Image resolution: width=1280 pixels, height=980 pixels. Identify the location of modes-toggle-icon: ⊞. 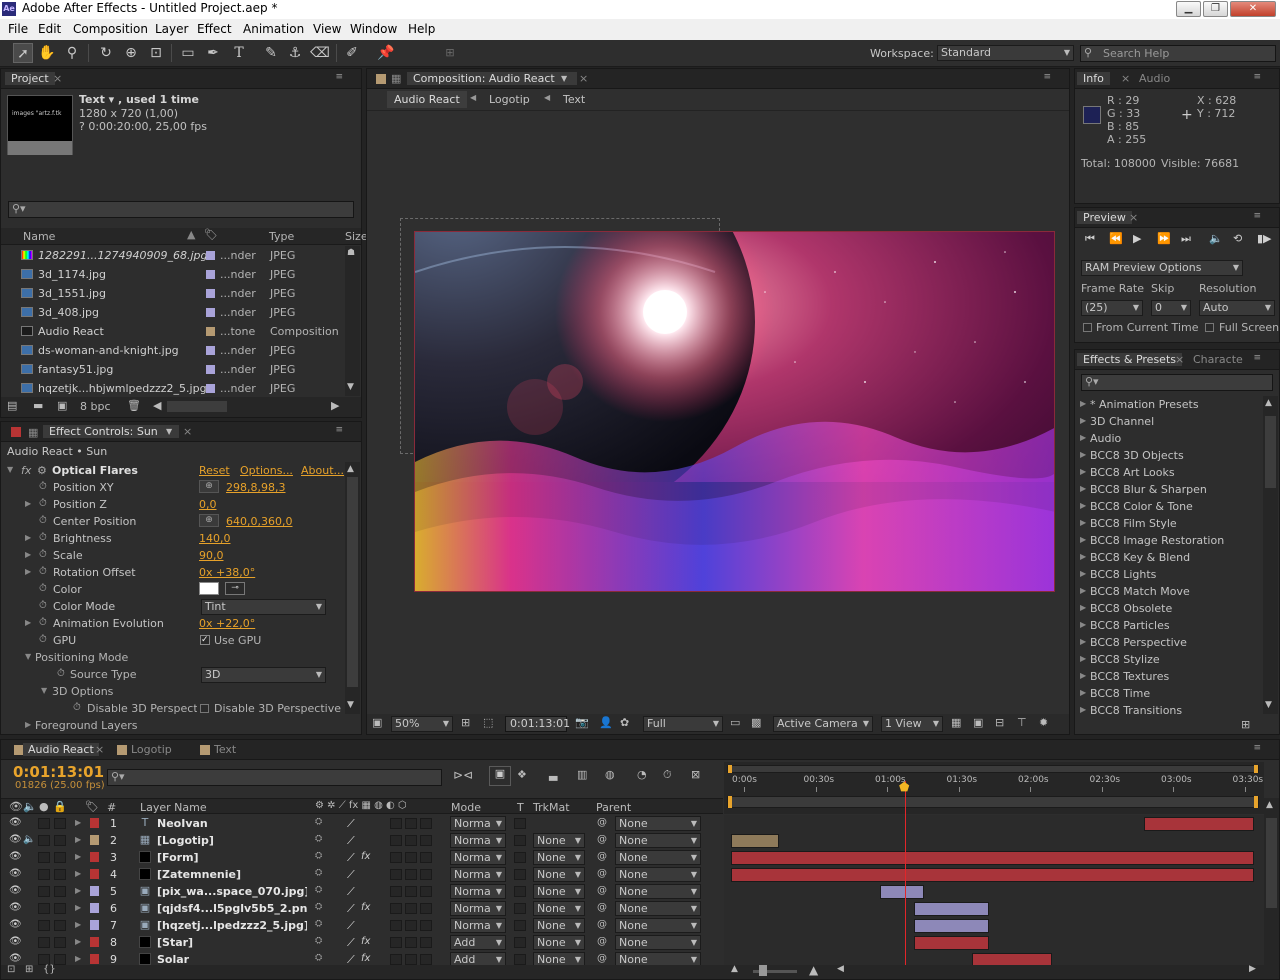
(29, 969).